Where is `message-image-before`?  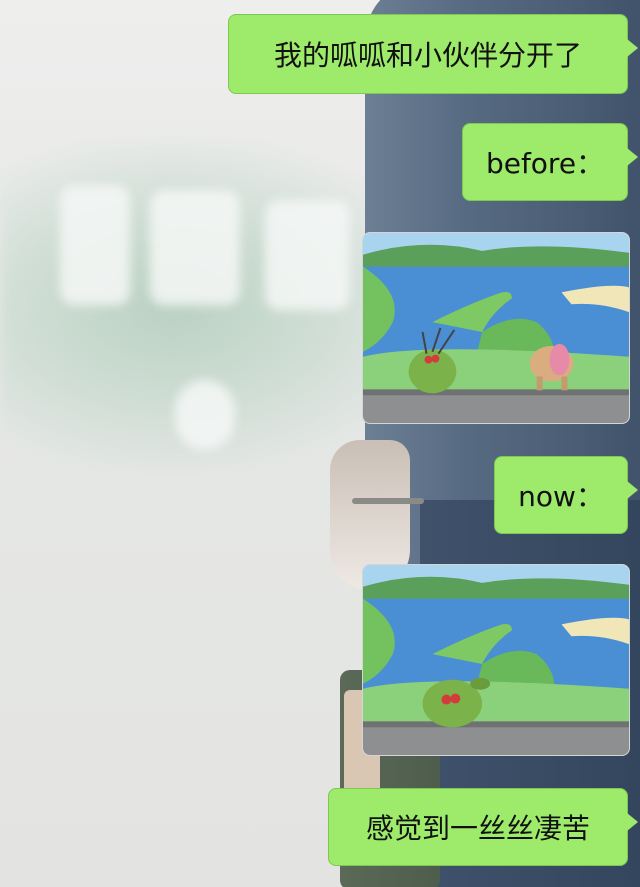 message-image-before is located at coordinates (496, 328).